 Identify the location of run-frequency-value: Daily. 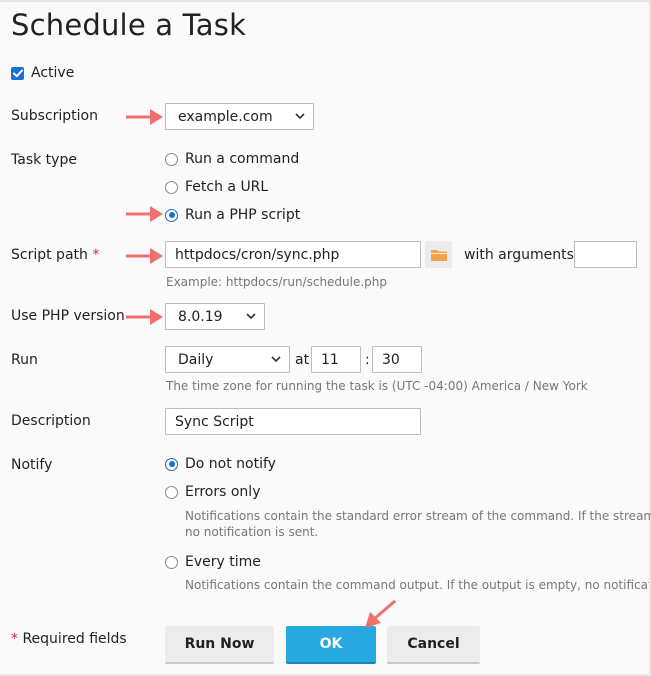
(196, 359).